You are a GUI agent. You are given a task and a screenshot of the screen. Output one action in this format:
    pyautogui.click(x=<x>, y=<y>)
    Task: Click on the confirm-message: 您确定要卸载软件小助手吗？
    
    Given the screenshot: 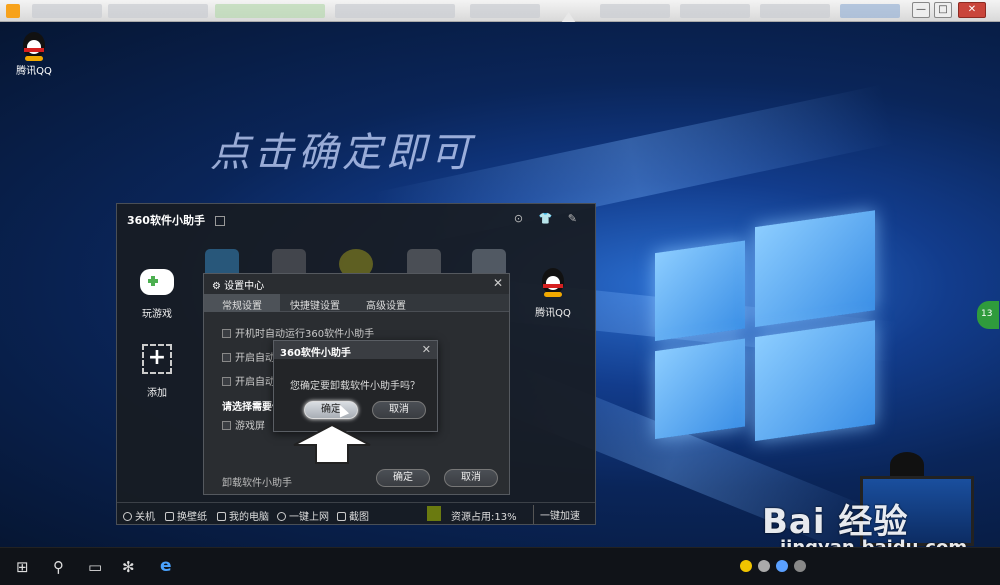 What is the action you would take?
    pyautogui.click(x=355, y=386)
    